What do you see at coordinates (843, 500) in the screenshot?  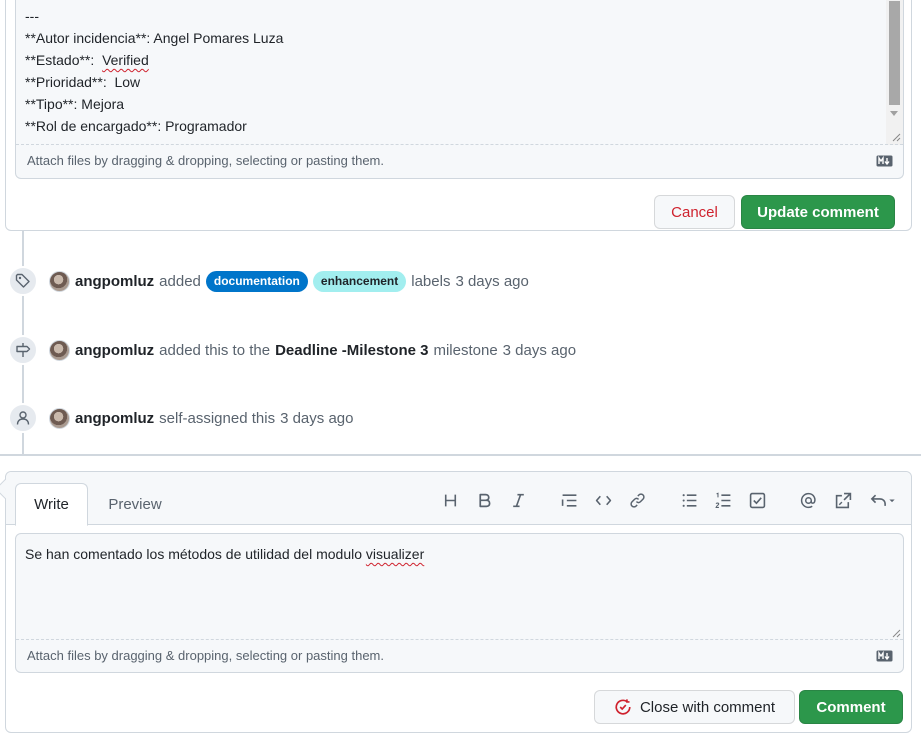 I see `reference-icon` at bounding box center [843, 500].